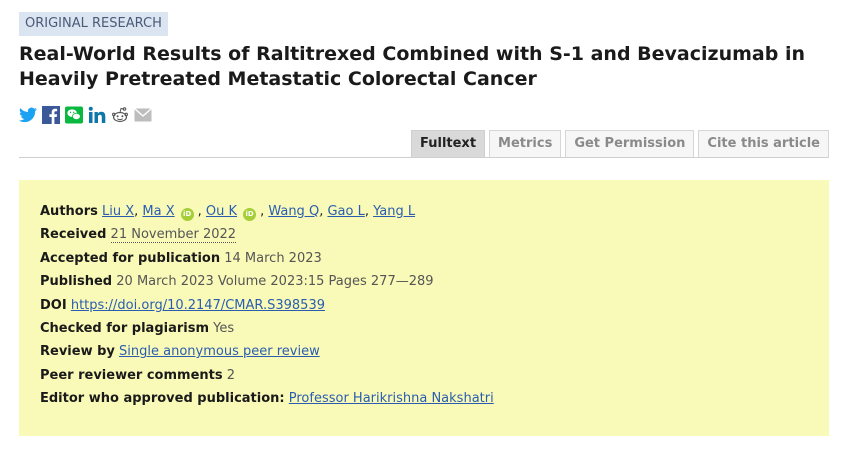  Describe the element at coordinates (231, 375) in the screenshot. I see `comments-count: 2` at that location.